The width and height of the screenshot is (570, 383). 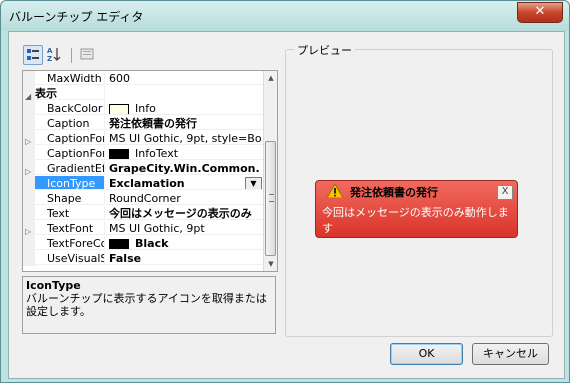 What do you see at coordinates (70, 108) in the screenshot?
I see `property-name: BackColor` at bounding box center [70, 108].